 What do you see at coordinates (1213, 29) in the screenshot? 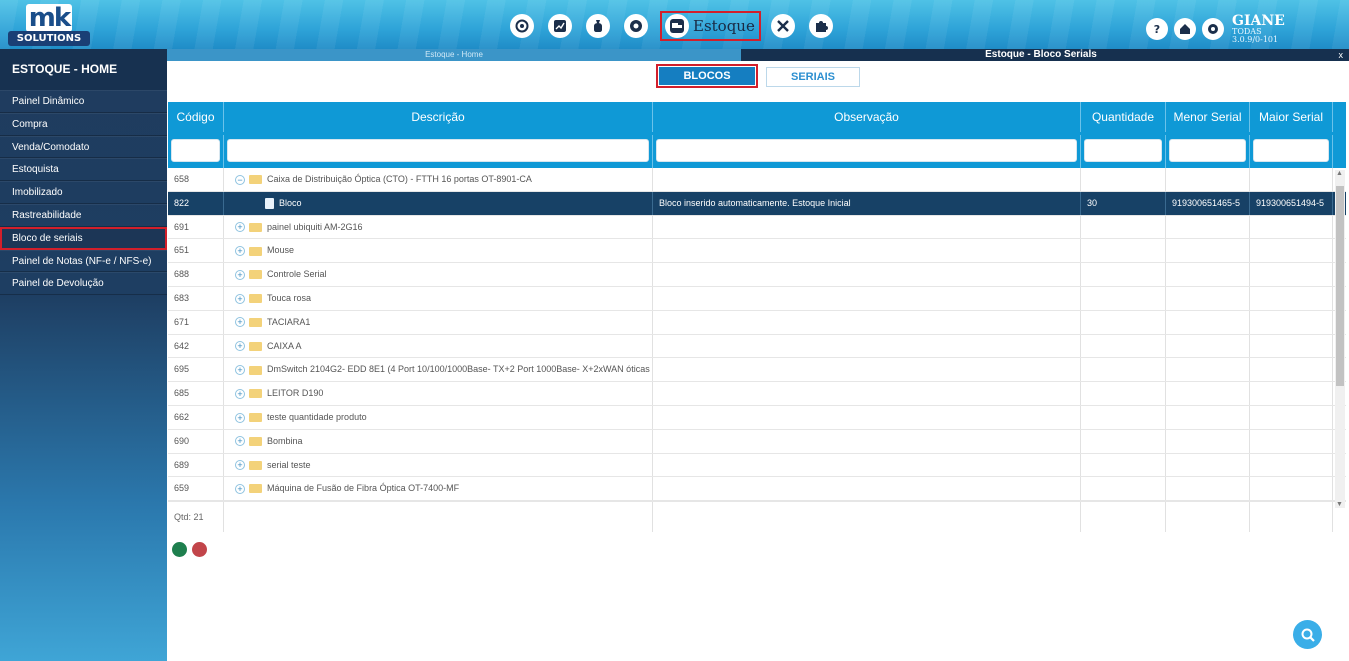
I see `gear-icon` at bounding box center [1213, 29].